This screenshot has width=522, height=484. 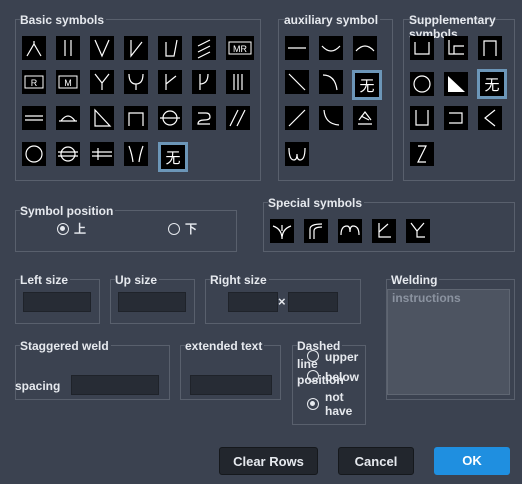 I want to click on arc-legs-icon, so click(x=282, y=231).